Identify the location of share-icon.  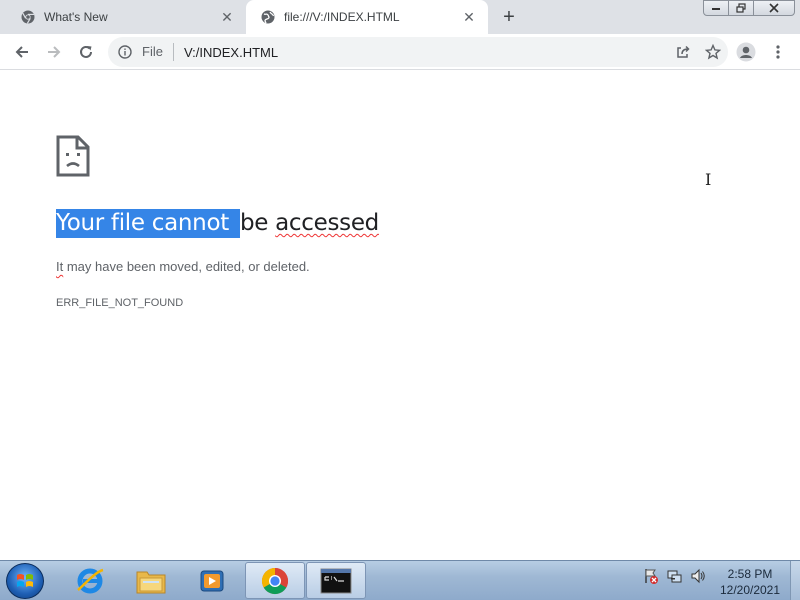
(683, 52).